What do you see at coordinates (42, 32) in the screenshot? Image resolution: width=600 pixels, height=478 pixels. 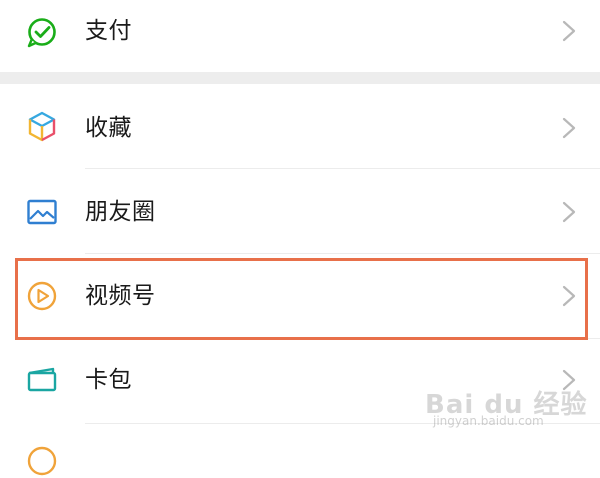 I see `wechat-pay-icon` at bounding box center [42, 32].